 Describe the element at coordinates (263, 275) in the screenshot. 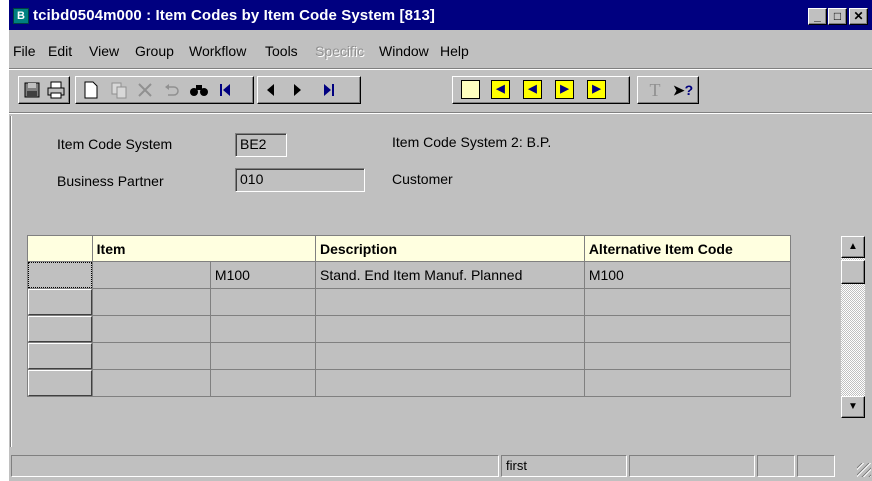

I see `item-segment-2-cell: M100` at that location.